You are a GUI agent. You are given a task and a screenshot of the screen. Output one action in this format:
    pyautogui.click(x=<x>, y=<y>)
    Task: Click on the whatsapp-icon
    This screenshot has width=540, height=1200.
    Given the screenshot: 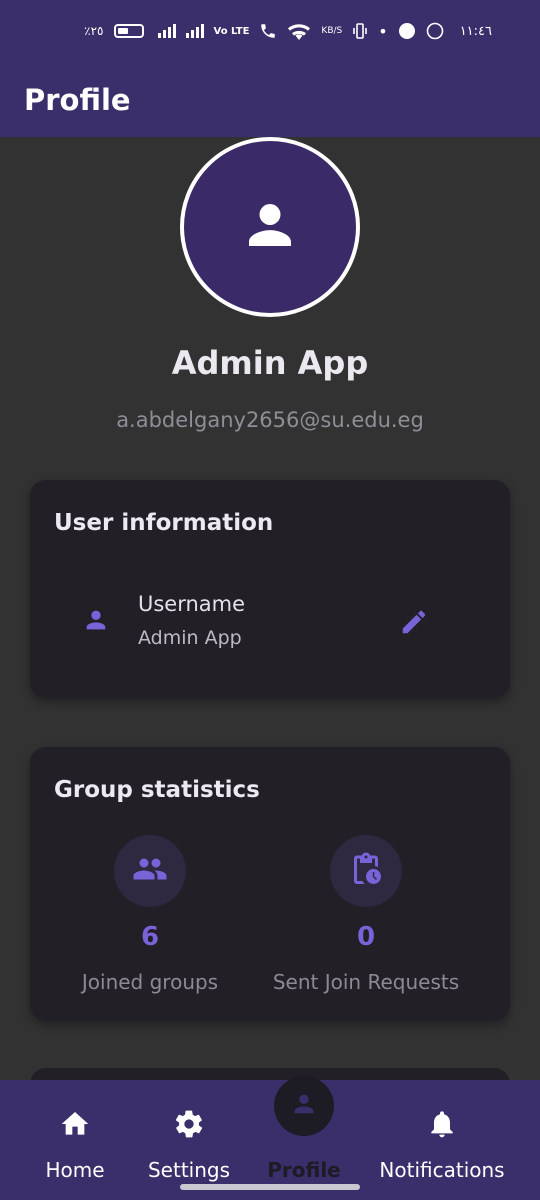 What is the action you would take?
    pyautogui.click(x=435, y=31)
    